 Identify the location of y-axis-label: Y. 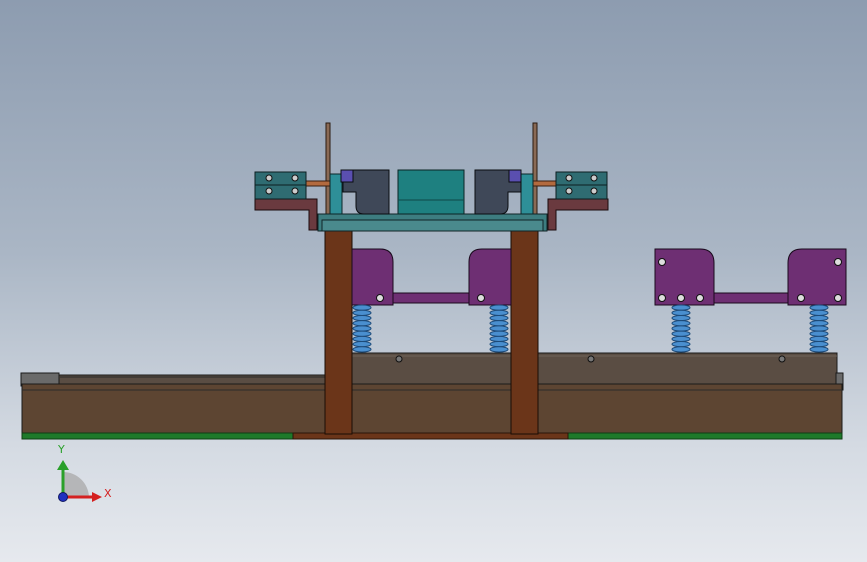
(61, 449).